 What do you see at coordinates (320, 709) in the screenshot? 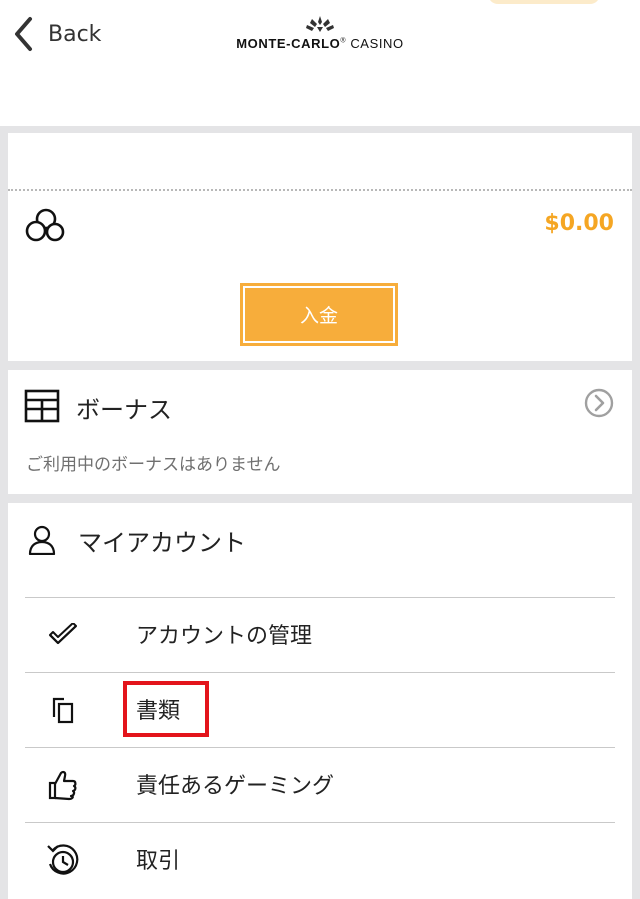
I see `menu-item-documents: 書類` at bounding box center [320, 709].